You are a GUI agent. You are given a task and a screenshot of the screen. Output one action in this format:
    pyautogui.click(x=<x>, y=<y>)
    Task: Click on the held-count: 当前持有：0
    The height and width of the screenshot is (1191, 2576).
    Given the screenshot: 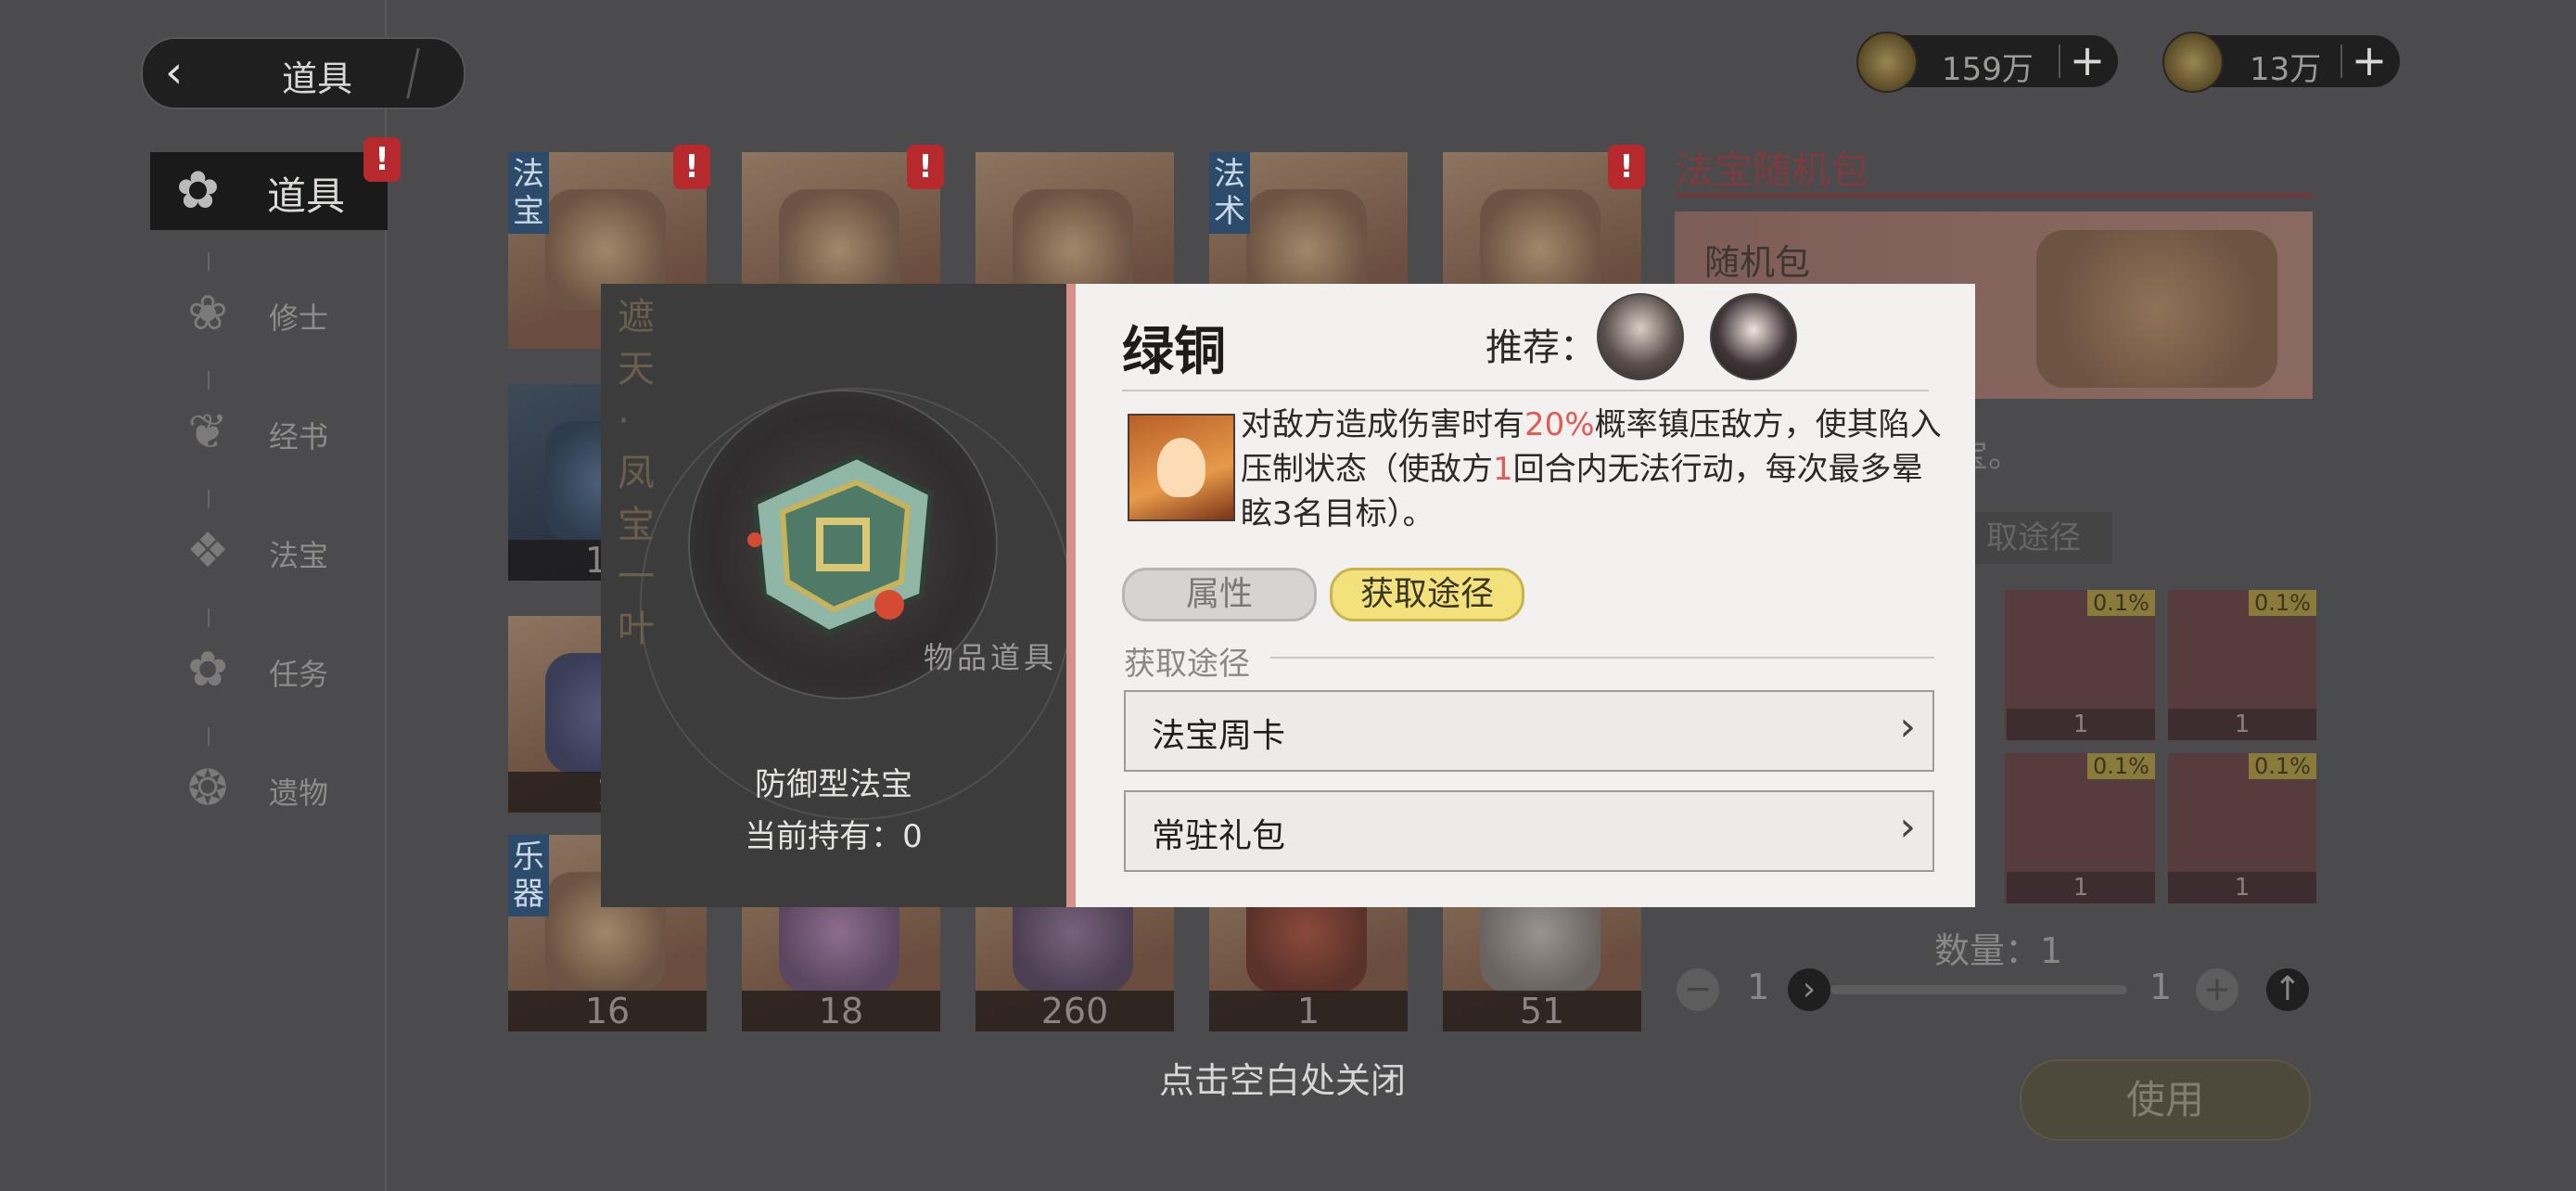 What is the action you would take?
    pyautogui.click(x=834, y=836)
    